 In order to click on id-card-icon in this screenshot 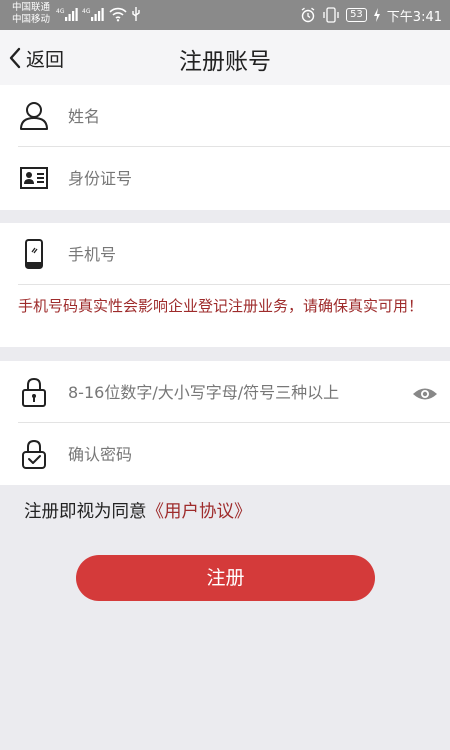, I will do `click(34, 178)`.